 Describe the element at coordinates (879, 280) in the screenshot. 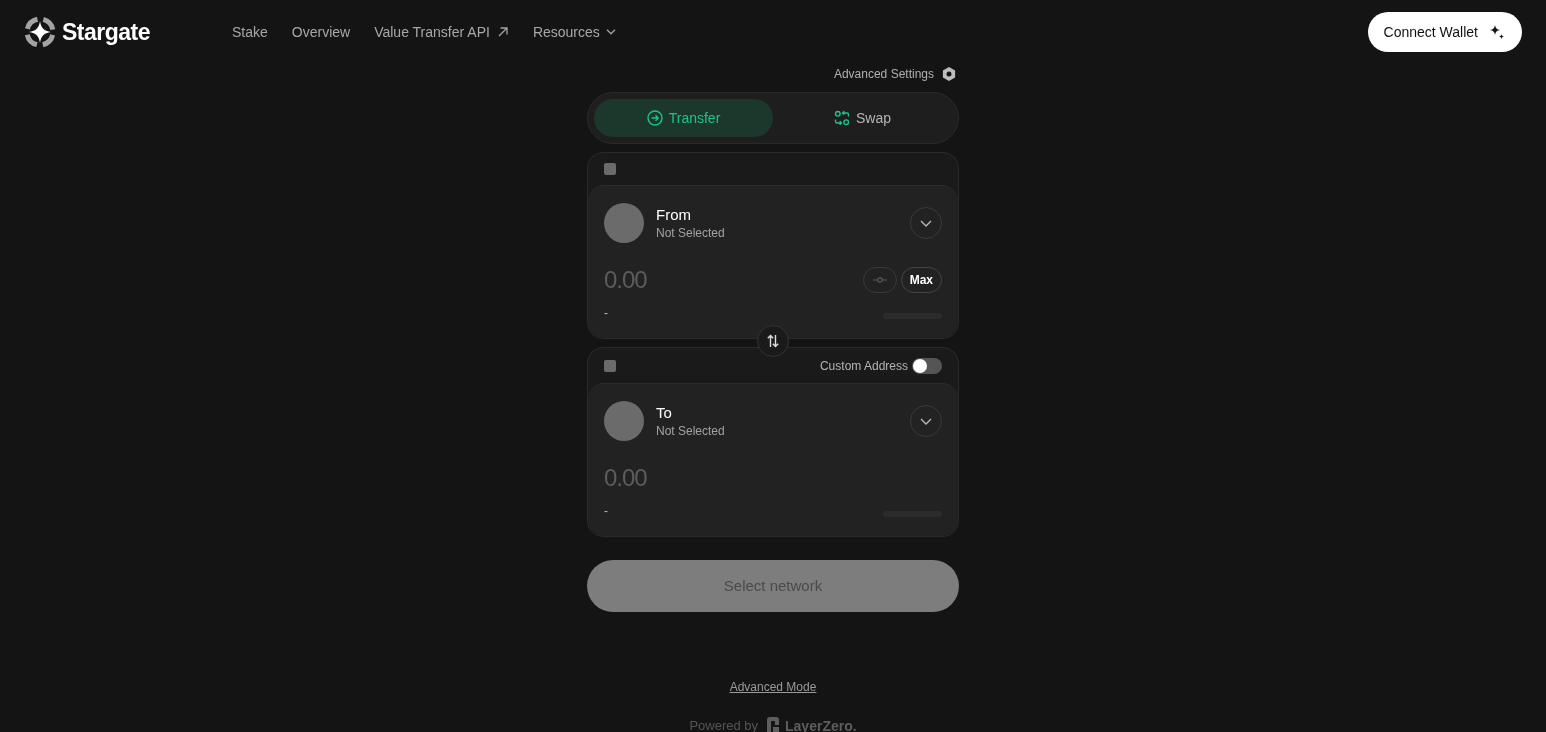

I see `slider-icon` at that location.